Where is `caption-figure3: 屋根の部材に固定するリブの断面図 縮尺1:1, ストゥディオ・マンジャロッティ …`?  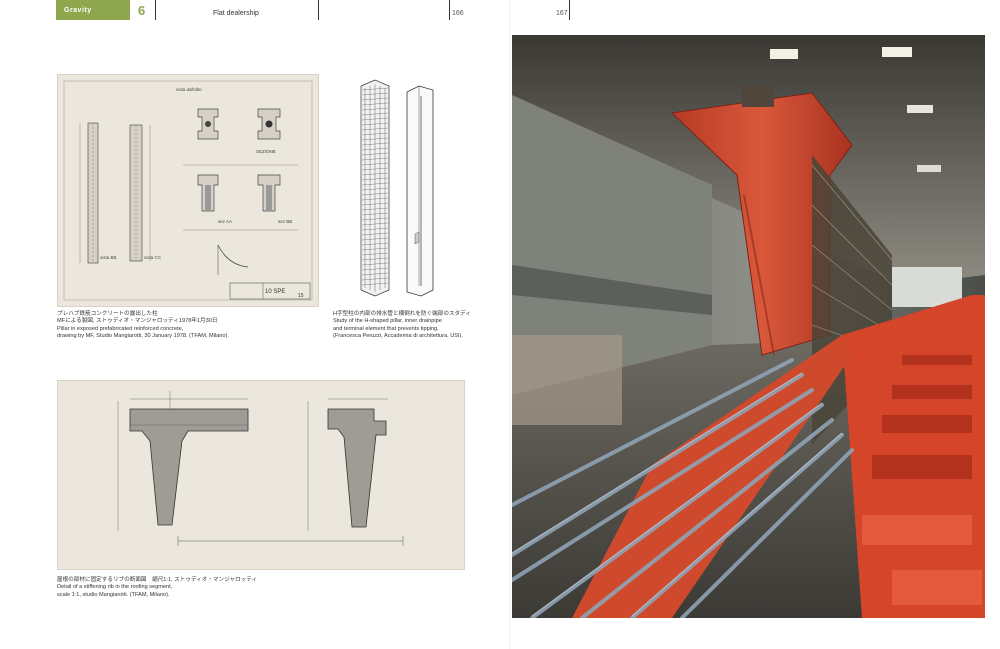 caption-figure3: 屋根の部材に固定するリブの断面図 縮尺1:1, ストゥディオ・マンジャロッティ … is located at coordinates (157, 588).